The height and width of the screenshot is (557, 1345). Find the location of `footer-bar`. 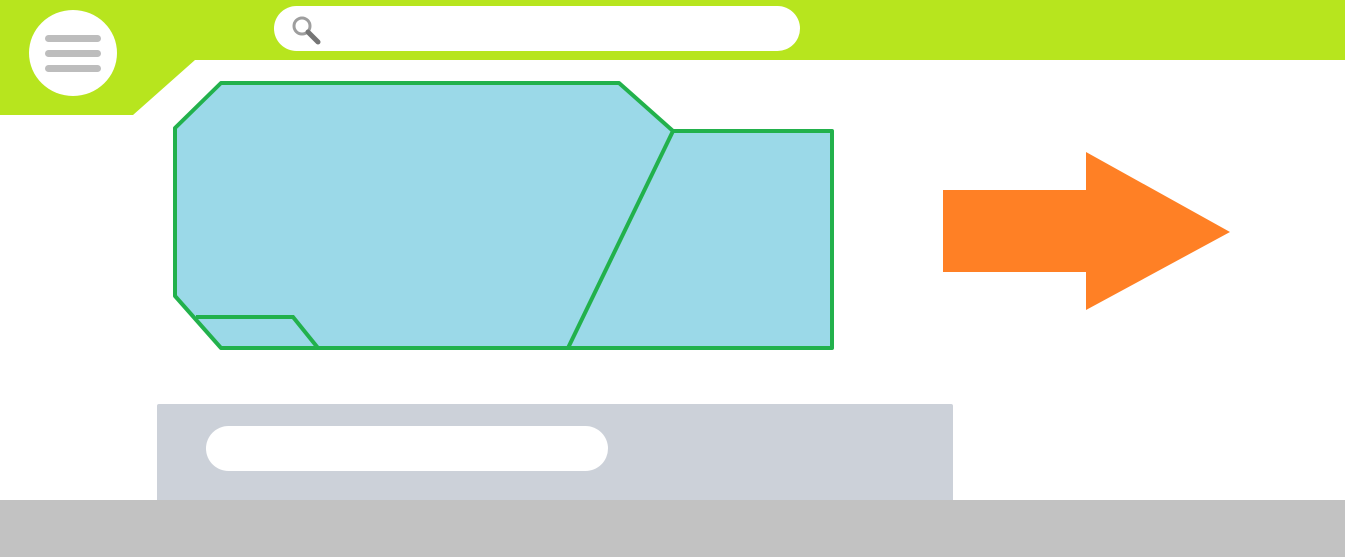

footer-bar is located at coordinates (672, 528).